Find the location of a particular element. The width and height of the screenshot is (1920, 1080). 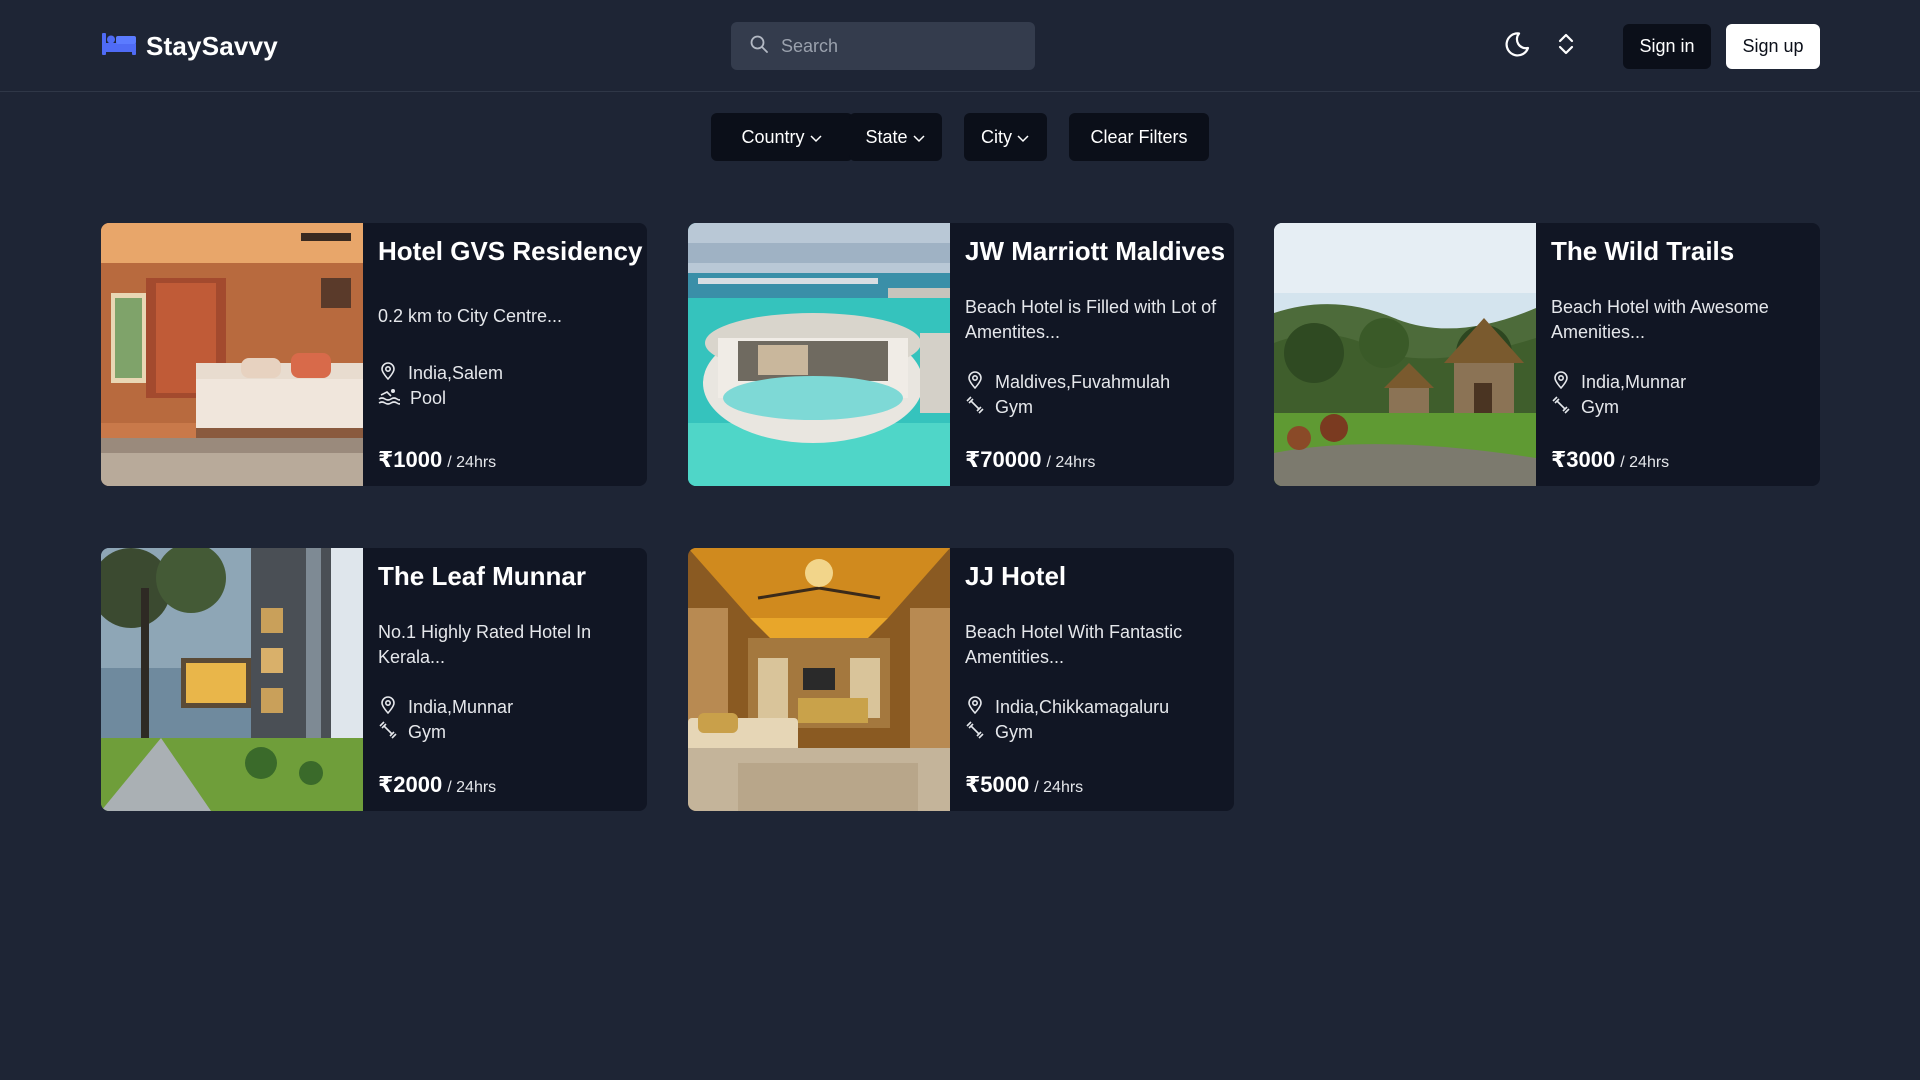

price-value: ₹5000 is located at coordinates (997, 784).